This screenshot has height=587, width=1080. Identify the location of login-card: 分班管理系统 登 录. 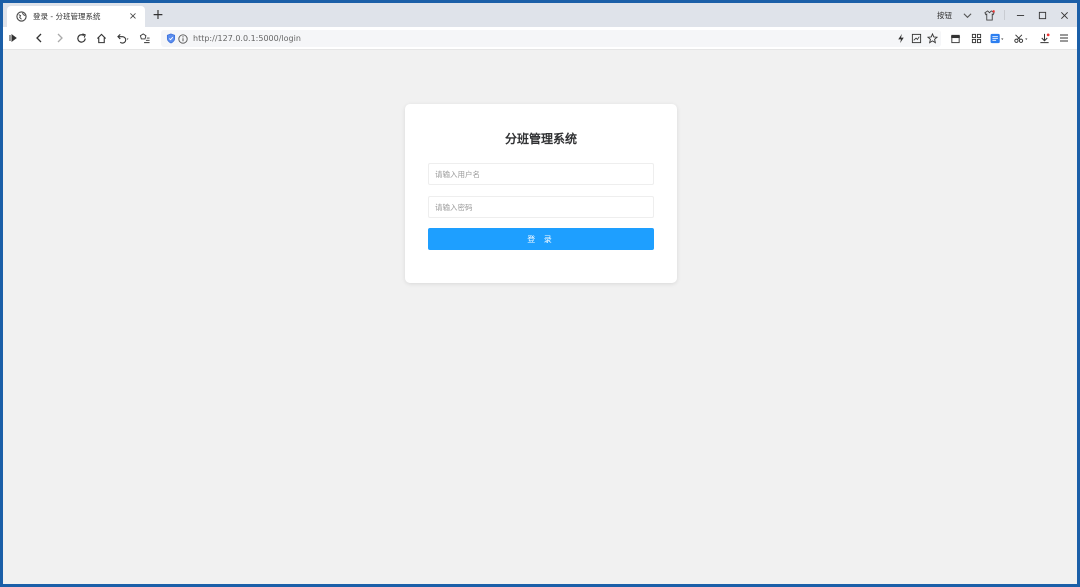
(541, 193).